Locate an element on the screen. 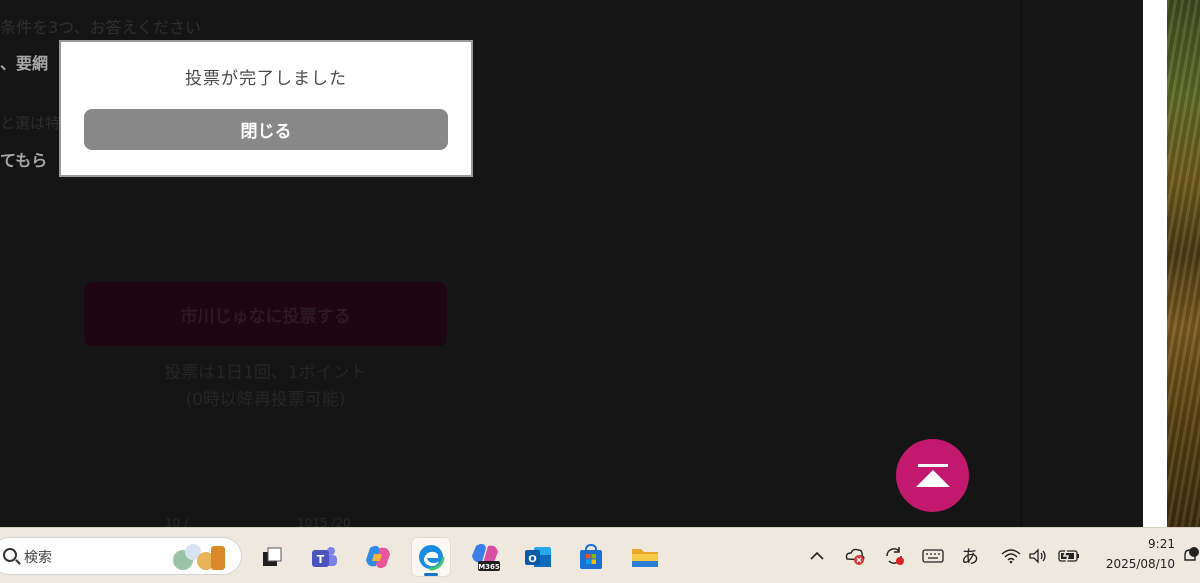 The image size is (1200, 583). notification-bell-icon is located at coordinates (1191, 554).